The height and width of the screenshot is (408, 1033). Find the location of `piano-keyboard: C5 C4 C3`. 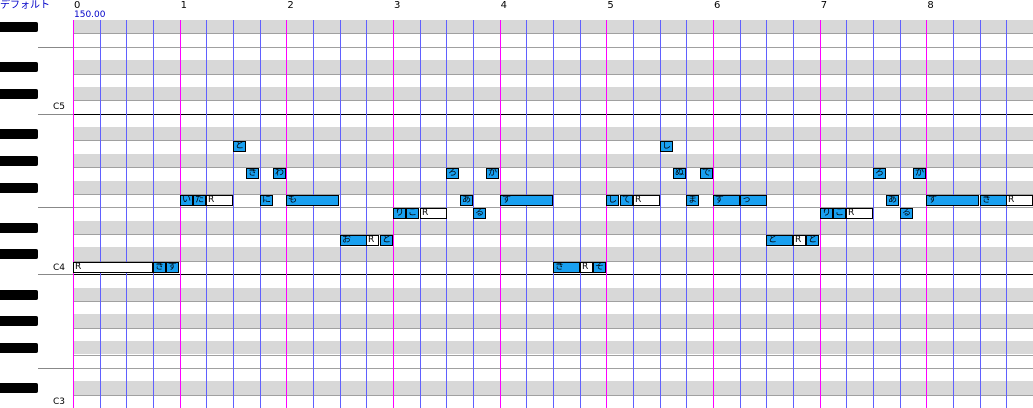

piano-keyboard: C5 C4 C3 is located at coordinates (36, 214).